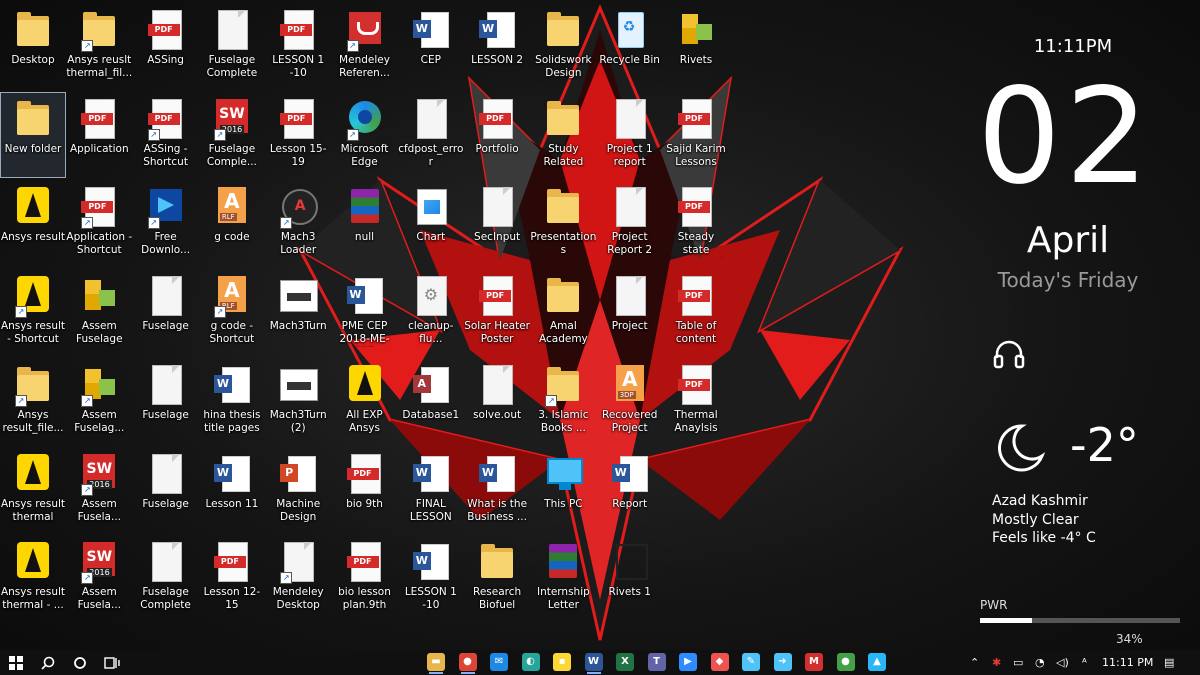  What do you see at coordinates (630, 490) in the screenshot?
I see `desktop-icon: W Report` at bounding box center [630, 490].